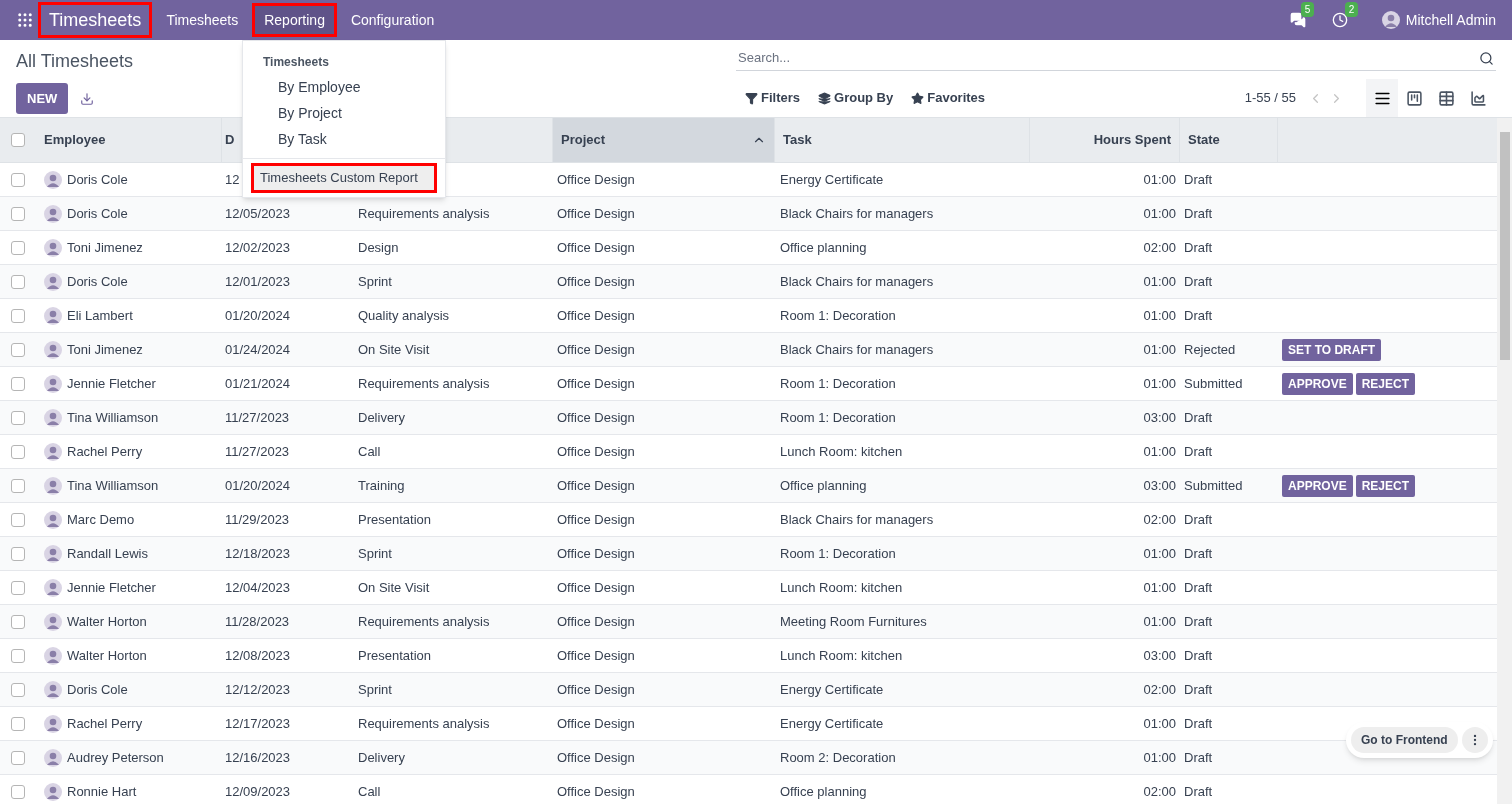 The height and width of the screenshot is (804, 1512). What do you see at coordinates (344, 178) in the screenshot?
I see `dropdown-item: Timesheets Custom Report` at bounding box center [344, 178].